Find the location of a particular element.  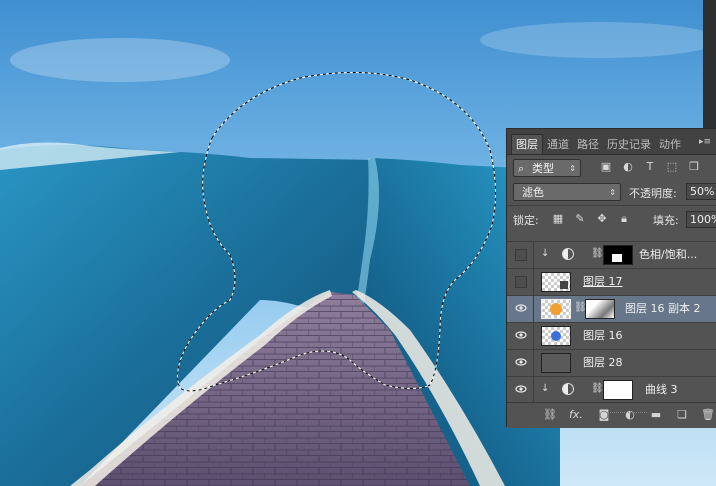

panel-tabs: 图层 通道 路径 历史记录 动作 is located at coordinates (611, 142).